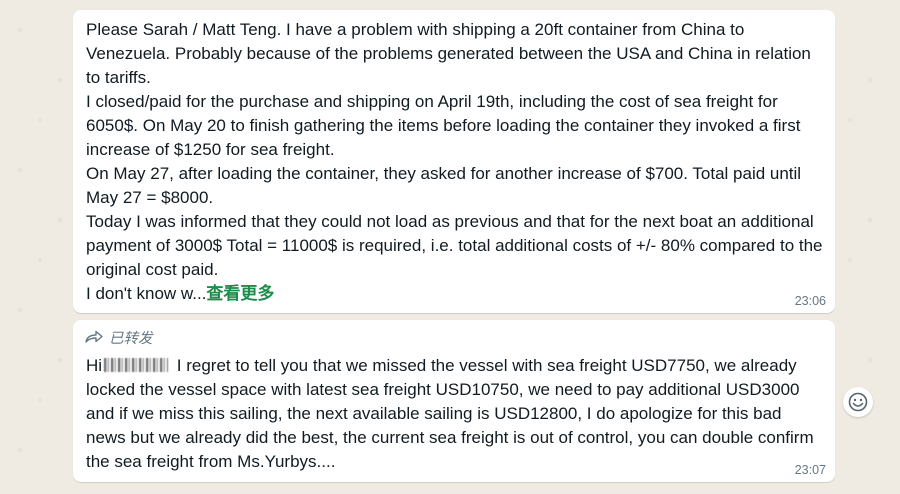  I want to click on redacted-name, so click(136, 365).